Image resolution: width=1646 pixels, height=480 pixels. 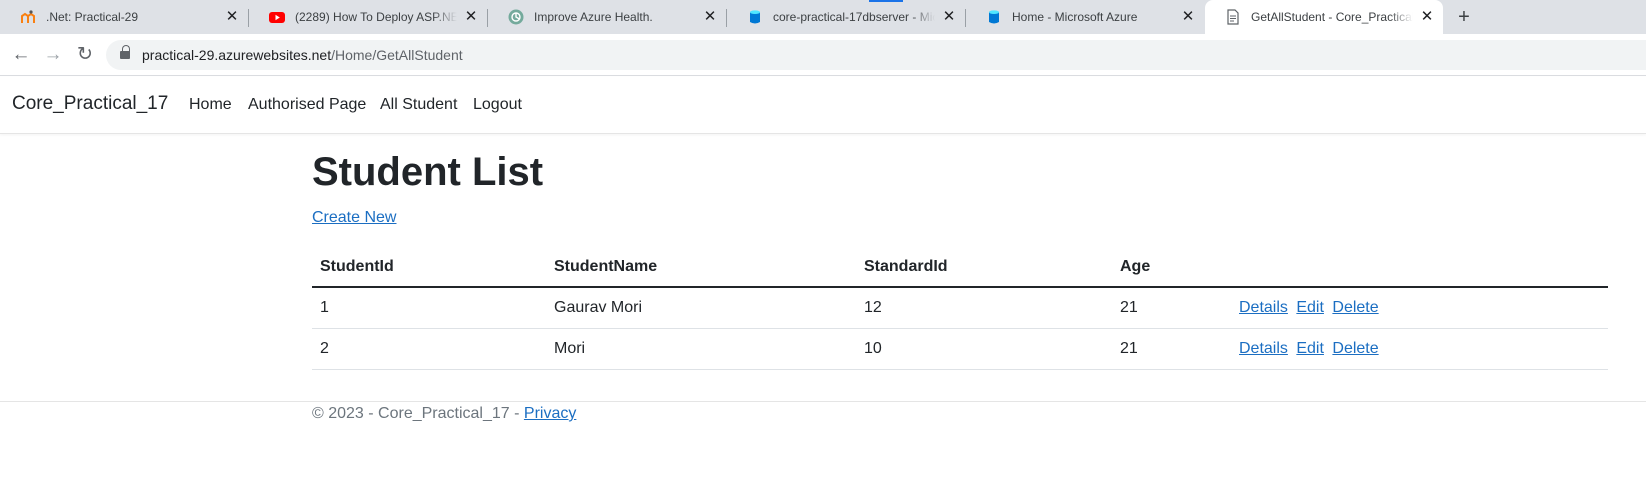 What do you see at coordinates (1075, 17) in the screenshot?
I see `tab-title: Home - Microsoft Azure` at bounding box center [1075, 17].